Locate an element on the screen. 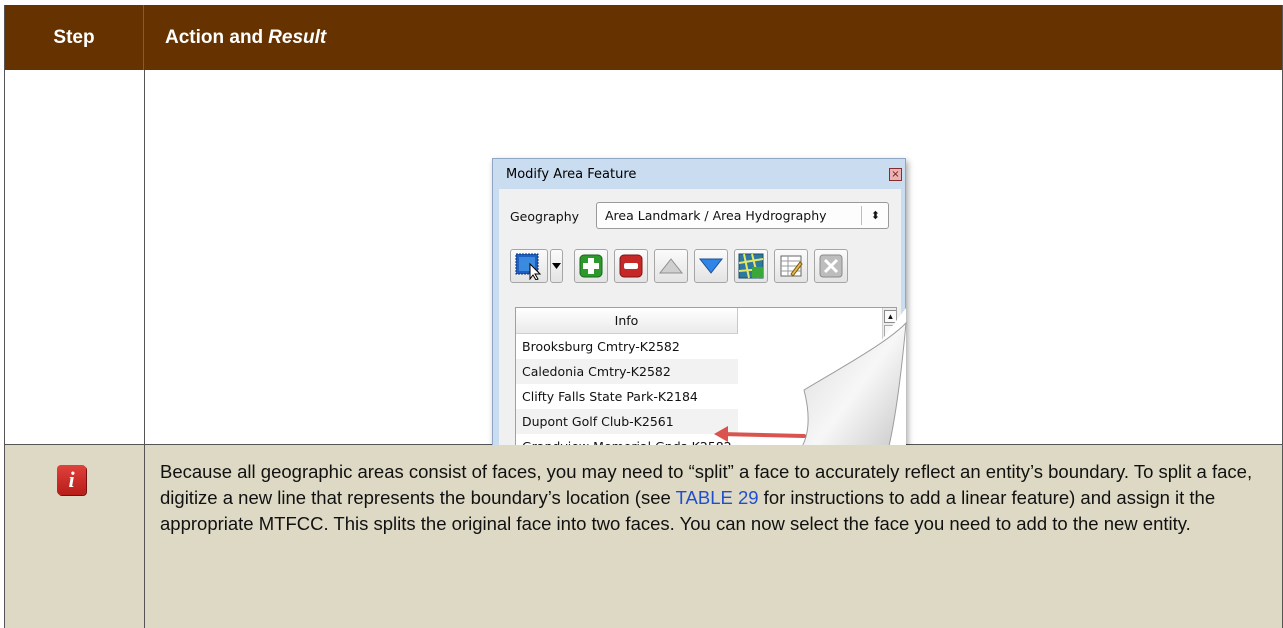 This screenshot has height=628, width=1283. move-up-button is located at coordinates (671, 266).